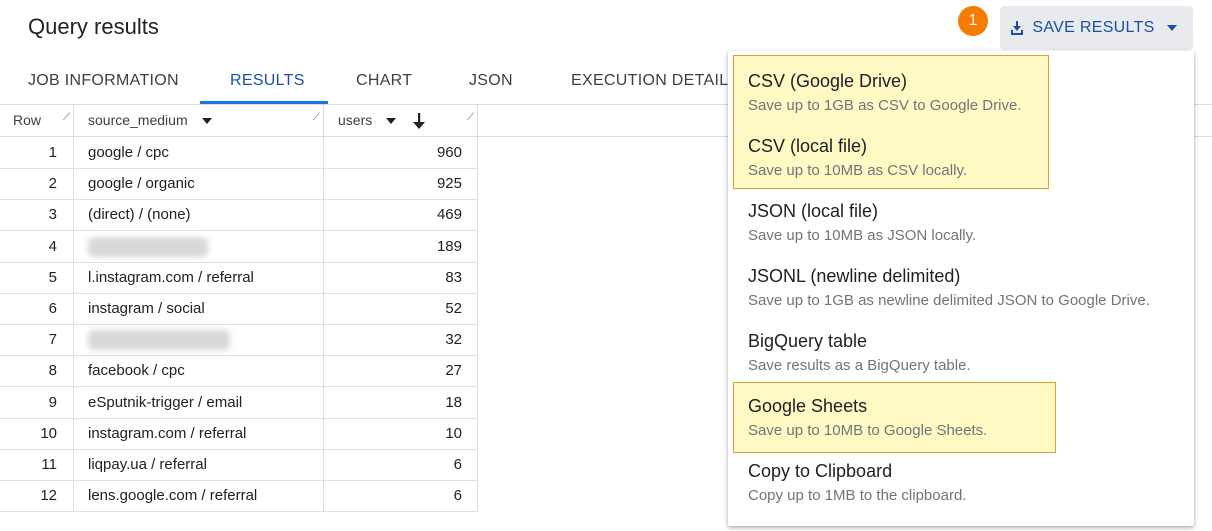  I want to click on users-cell: 960, so click(401, 152).